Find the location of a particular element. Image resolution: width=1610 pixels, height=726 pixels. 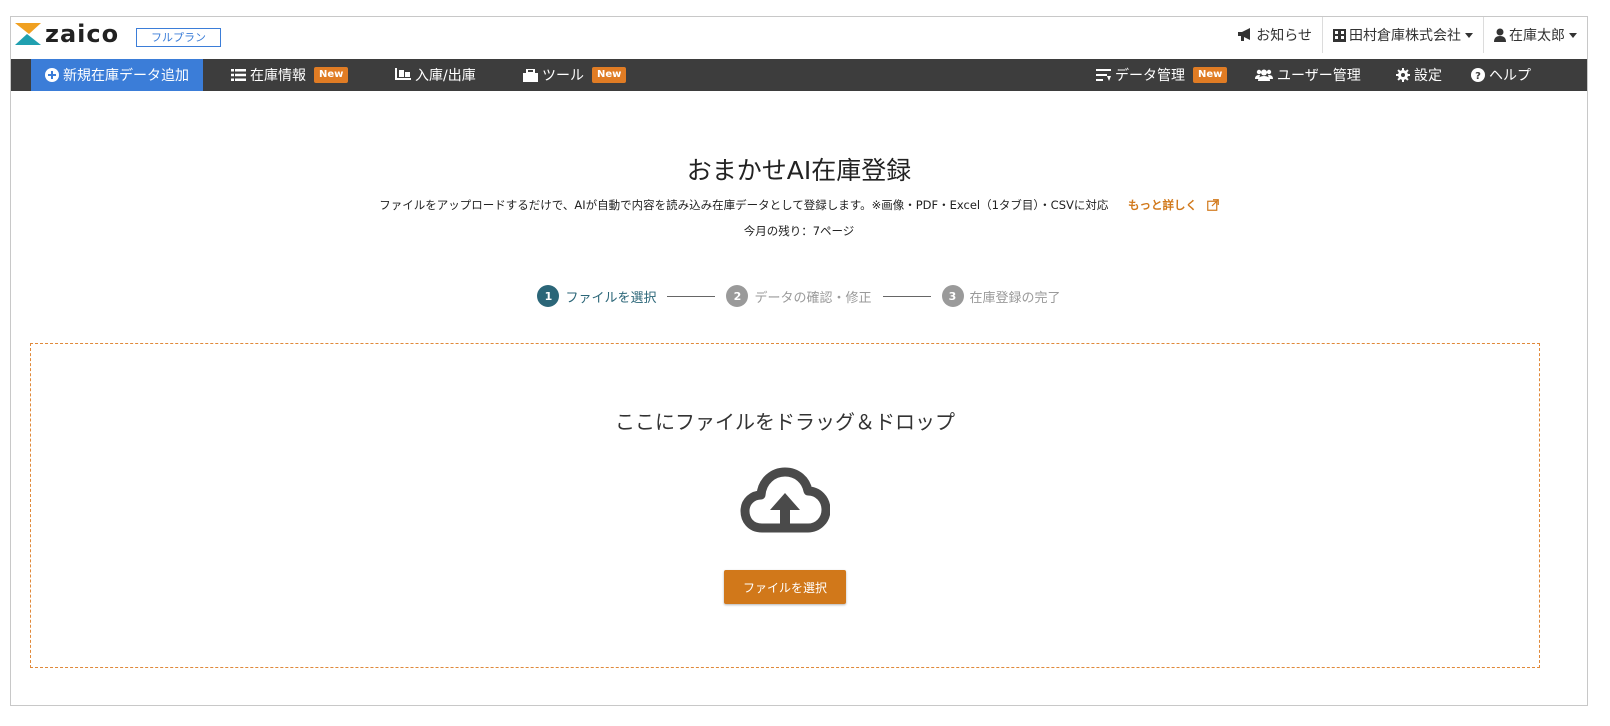

nav-data-mgmt-label: データ管理 is located at coordinates (1150, 76).